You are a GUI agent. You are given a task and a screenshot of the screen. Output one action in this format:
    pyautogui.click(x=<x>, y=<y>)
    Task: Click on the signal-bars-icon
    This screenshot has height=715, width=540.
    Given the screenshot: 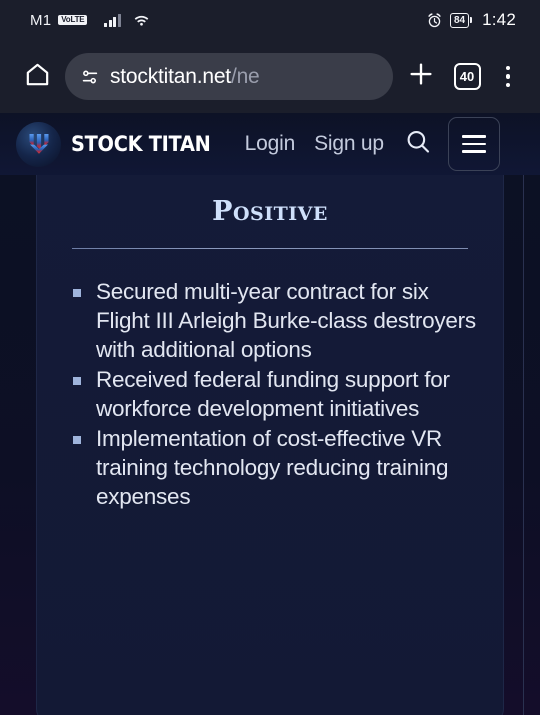 What is the action you would take?
    pyautogui.click(x=112, y=20)
    